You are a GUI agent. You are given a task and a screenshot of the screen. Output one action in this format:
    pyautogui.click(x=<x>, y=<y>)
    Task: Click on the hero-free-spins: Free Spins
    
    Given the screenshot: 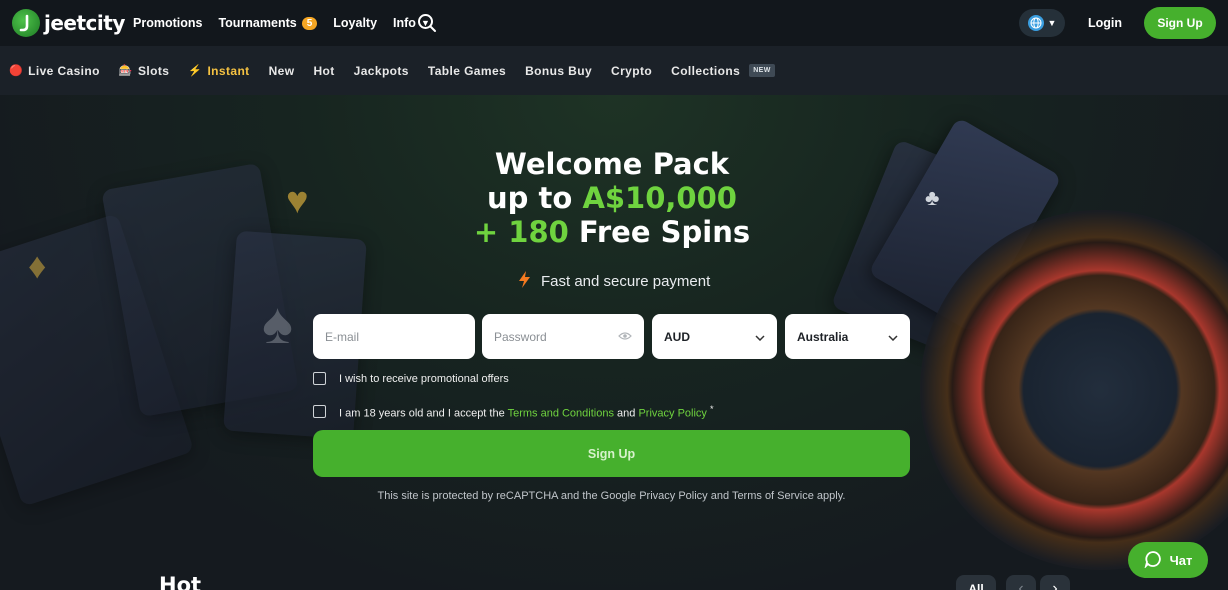 What is the action you would take?
    pyautogui.click(x=664, y=232)
    